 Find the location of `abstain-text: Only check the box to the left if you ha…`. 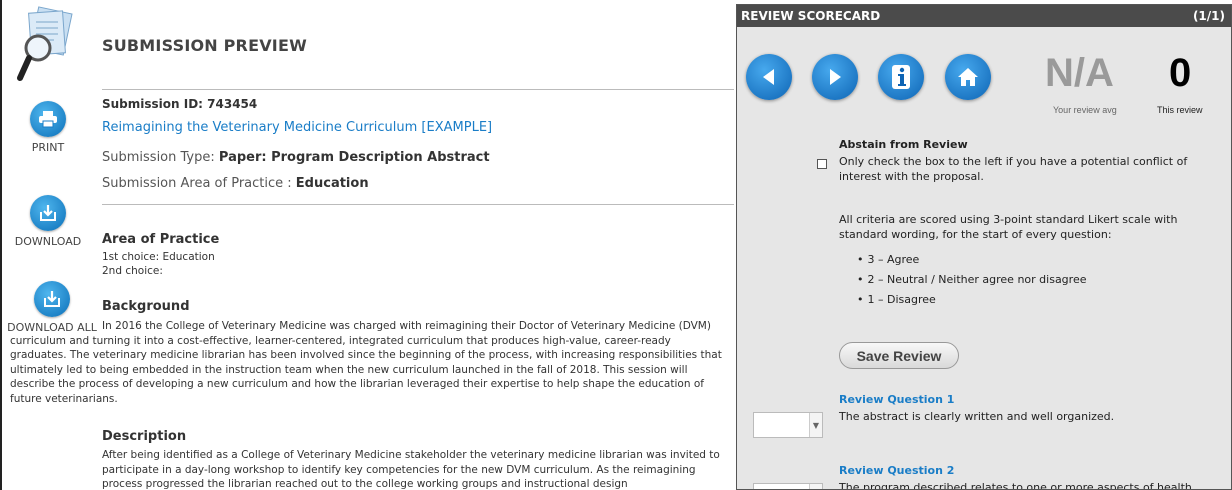

abstain-text: Only check the box to the left if you ha… is located at coordinates (1013, 169).